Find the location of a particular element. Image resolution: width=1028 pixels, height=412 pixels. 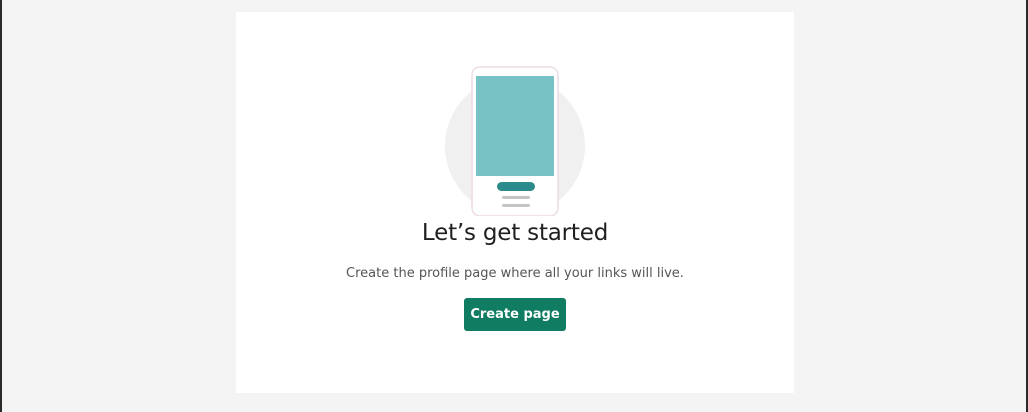

create-page-button: Create page is located at coordinates (515, 314).